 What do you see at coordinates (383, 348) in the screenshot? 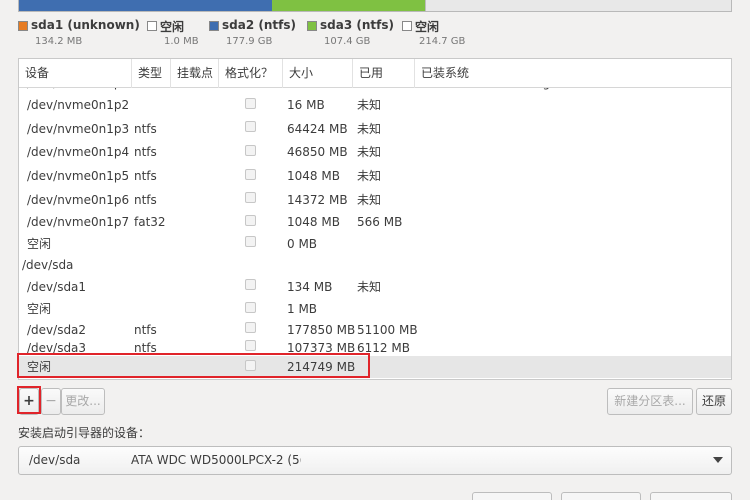
I see `cell-used: 6112 MB` at bounding box center [383, 348].